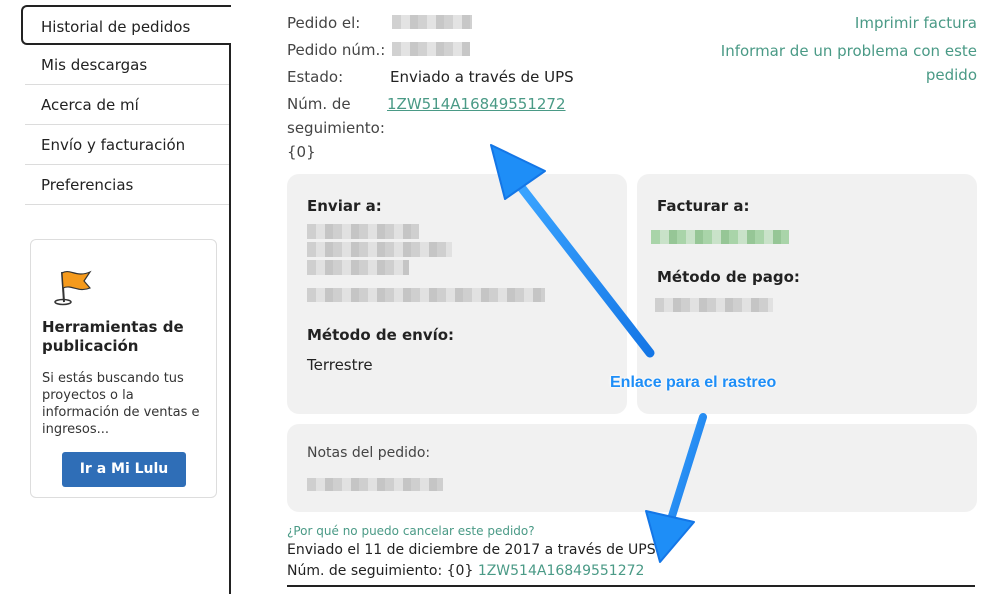 The image size is (996, 594). I want to click on promo-title: Herramientas de publicación, so click(113, 336).